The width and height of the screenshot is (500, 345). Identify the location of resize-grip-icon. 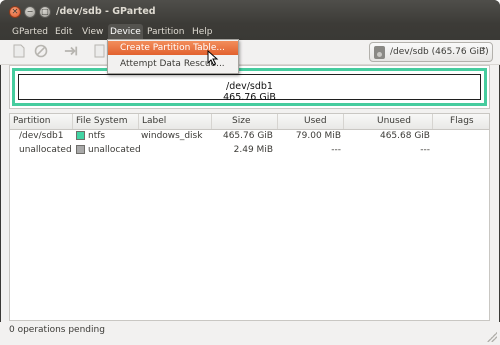
(492, 337).